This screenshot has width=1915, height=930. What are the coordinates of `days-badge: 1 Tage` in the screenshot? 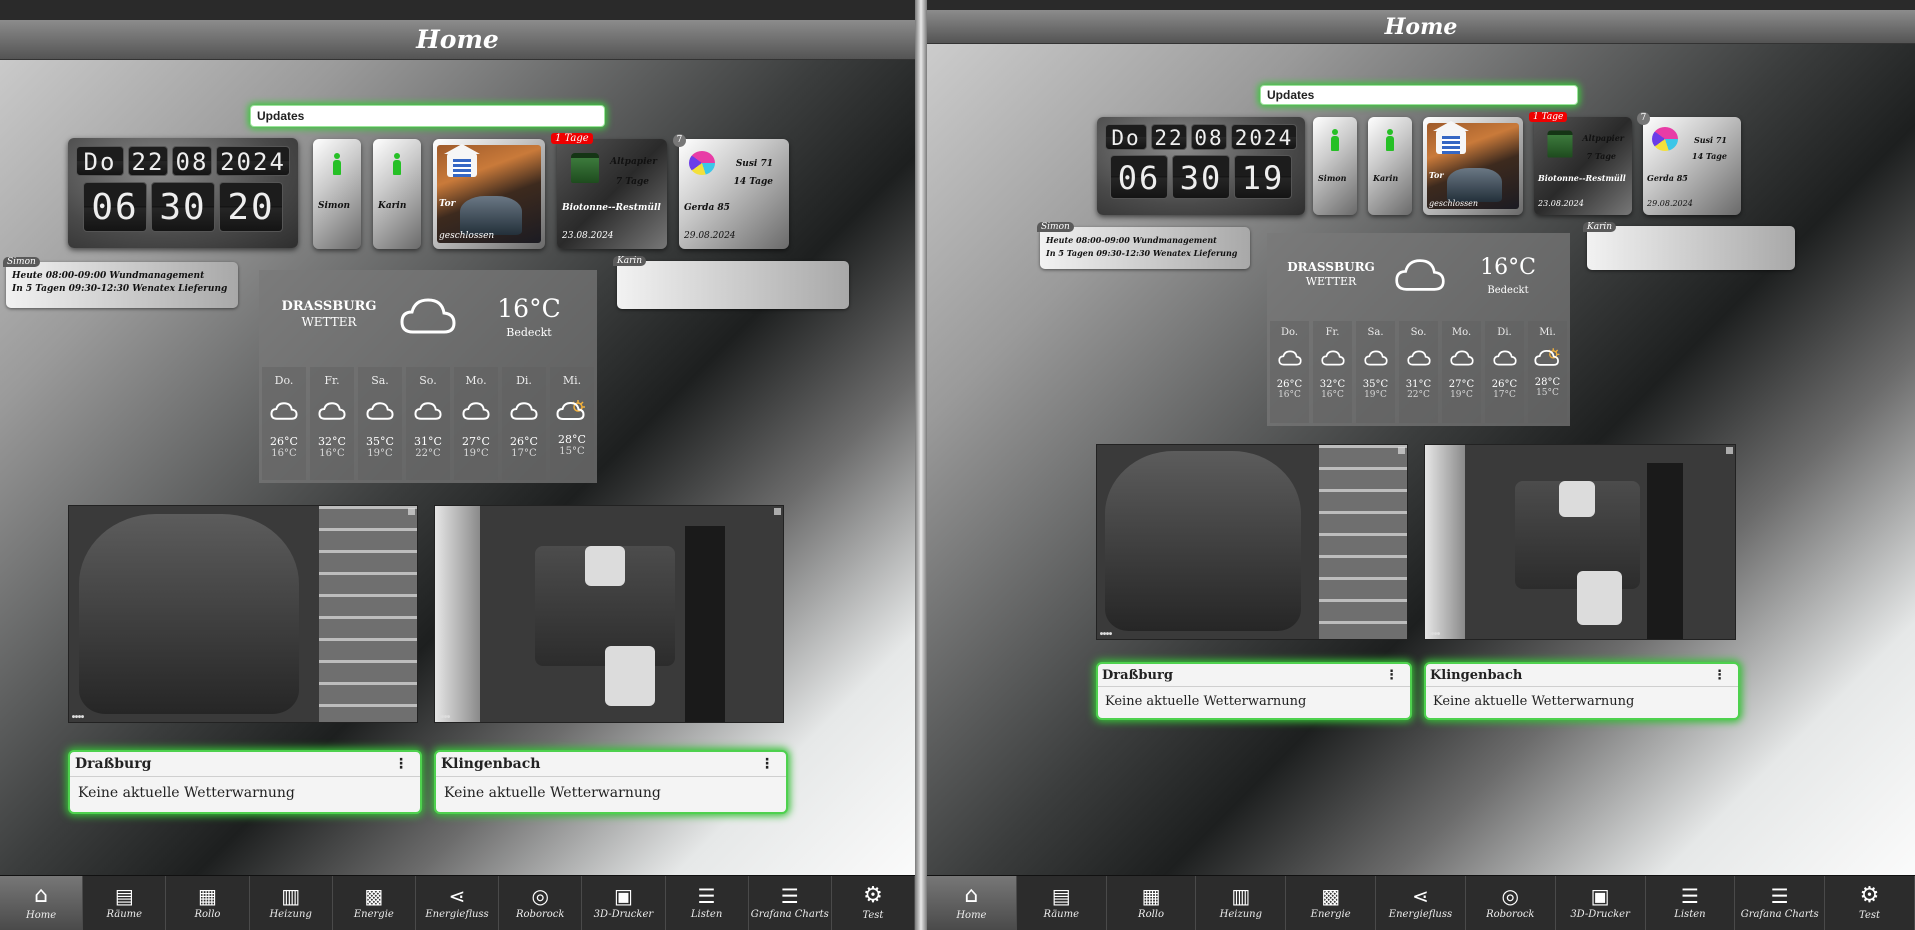 It's located at (1548, 117).